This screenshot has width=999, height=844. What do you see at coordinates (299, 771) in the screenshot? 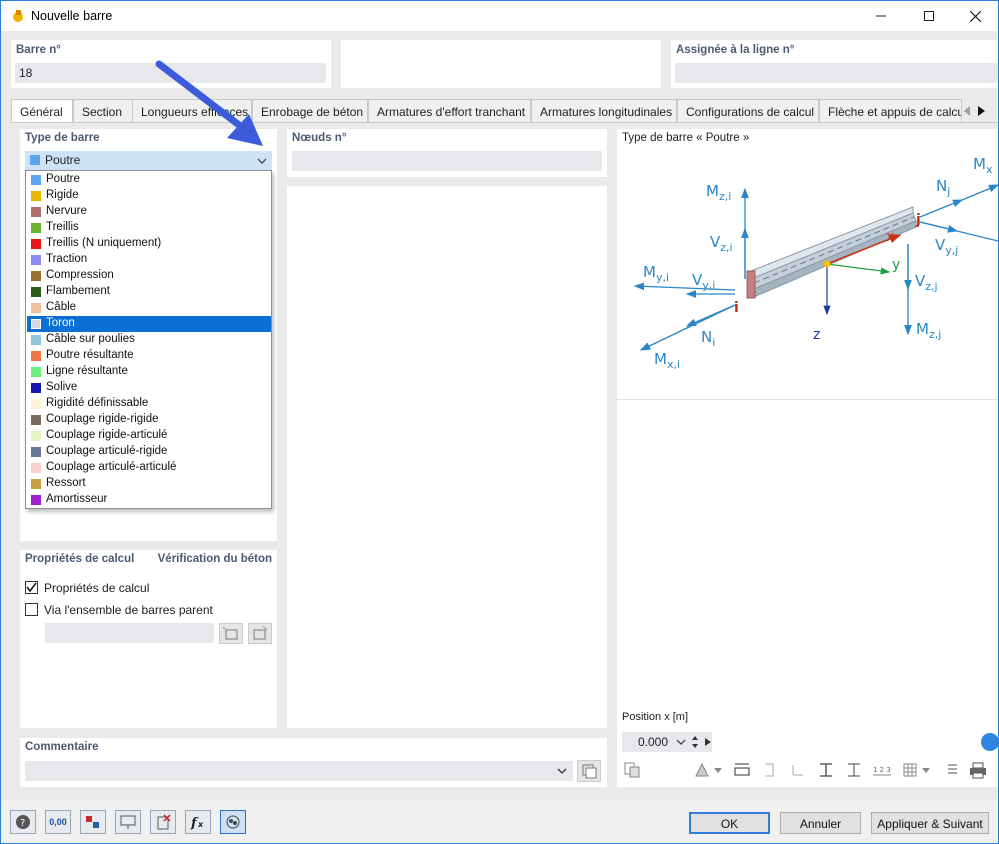
I see `comment-field` at bounding box center [299, 771].